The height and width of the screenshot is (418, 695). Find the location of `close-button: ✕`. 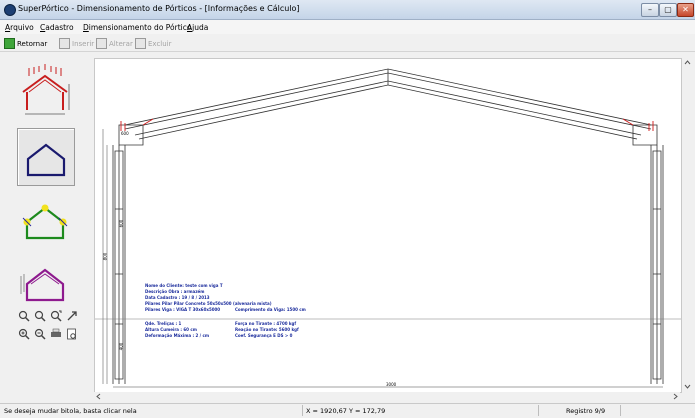

close-button: ✕ is located at coordinates (685, 10).